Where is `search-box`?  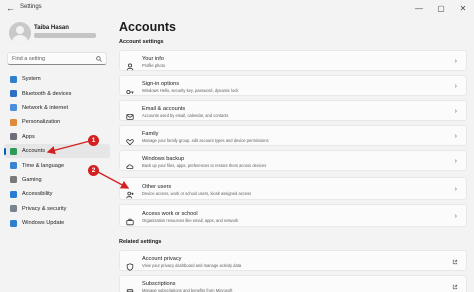
search-box is located at coordinates (57, 58).